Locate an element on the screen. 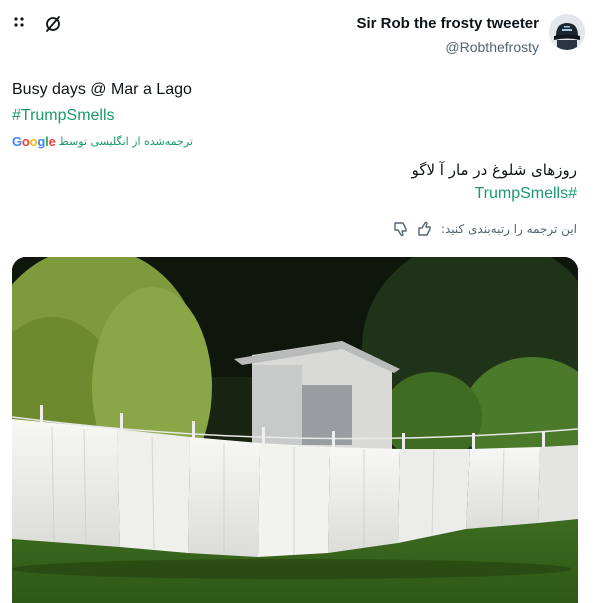 The height and width of the screenshot is (603, 597). avatar-cap-icon is located at coordinates (567, 32).